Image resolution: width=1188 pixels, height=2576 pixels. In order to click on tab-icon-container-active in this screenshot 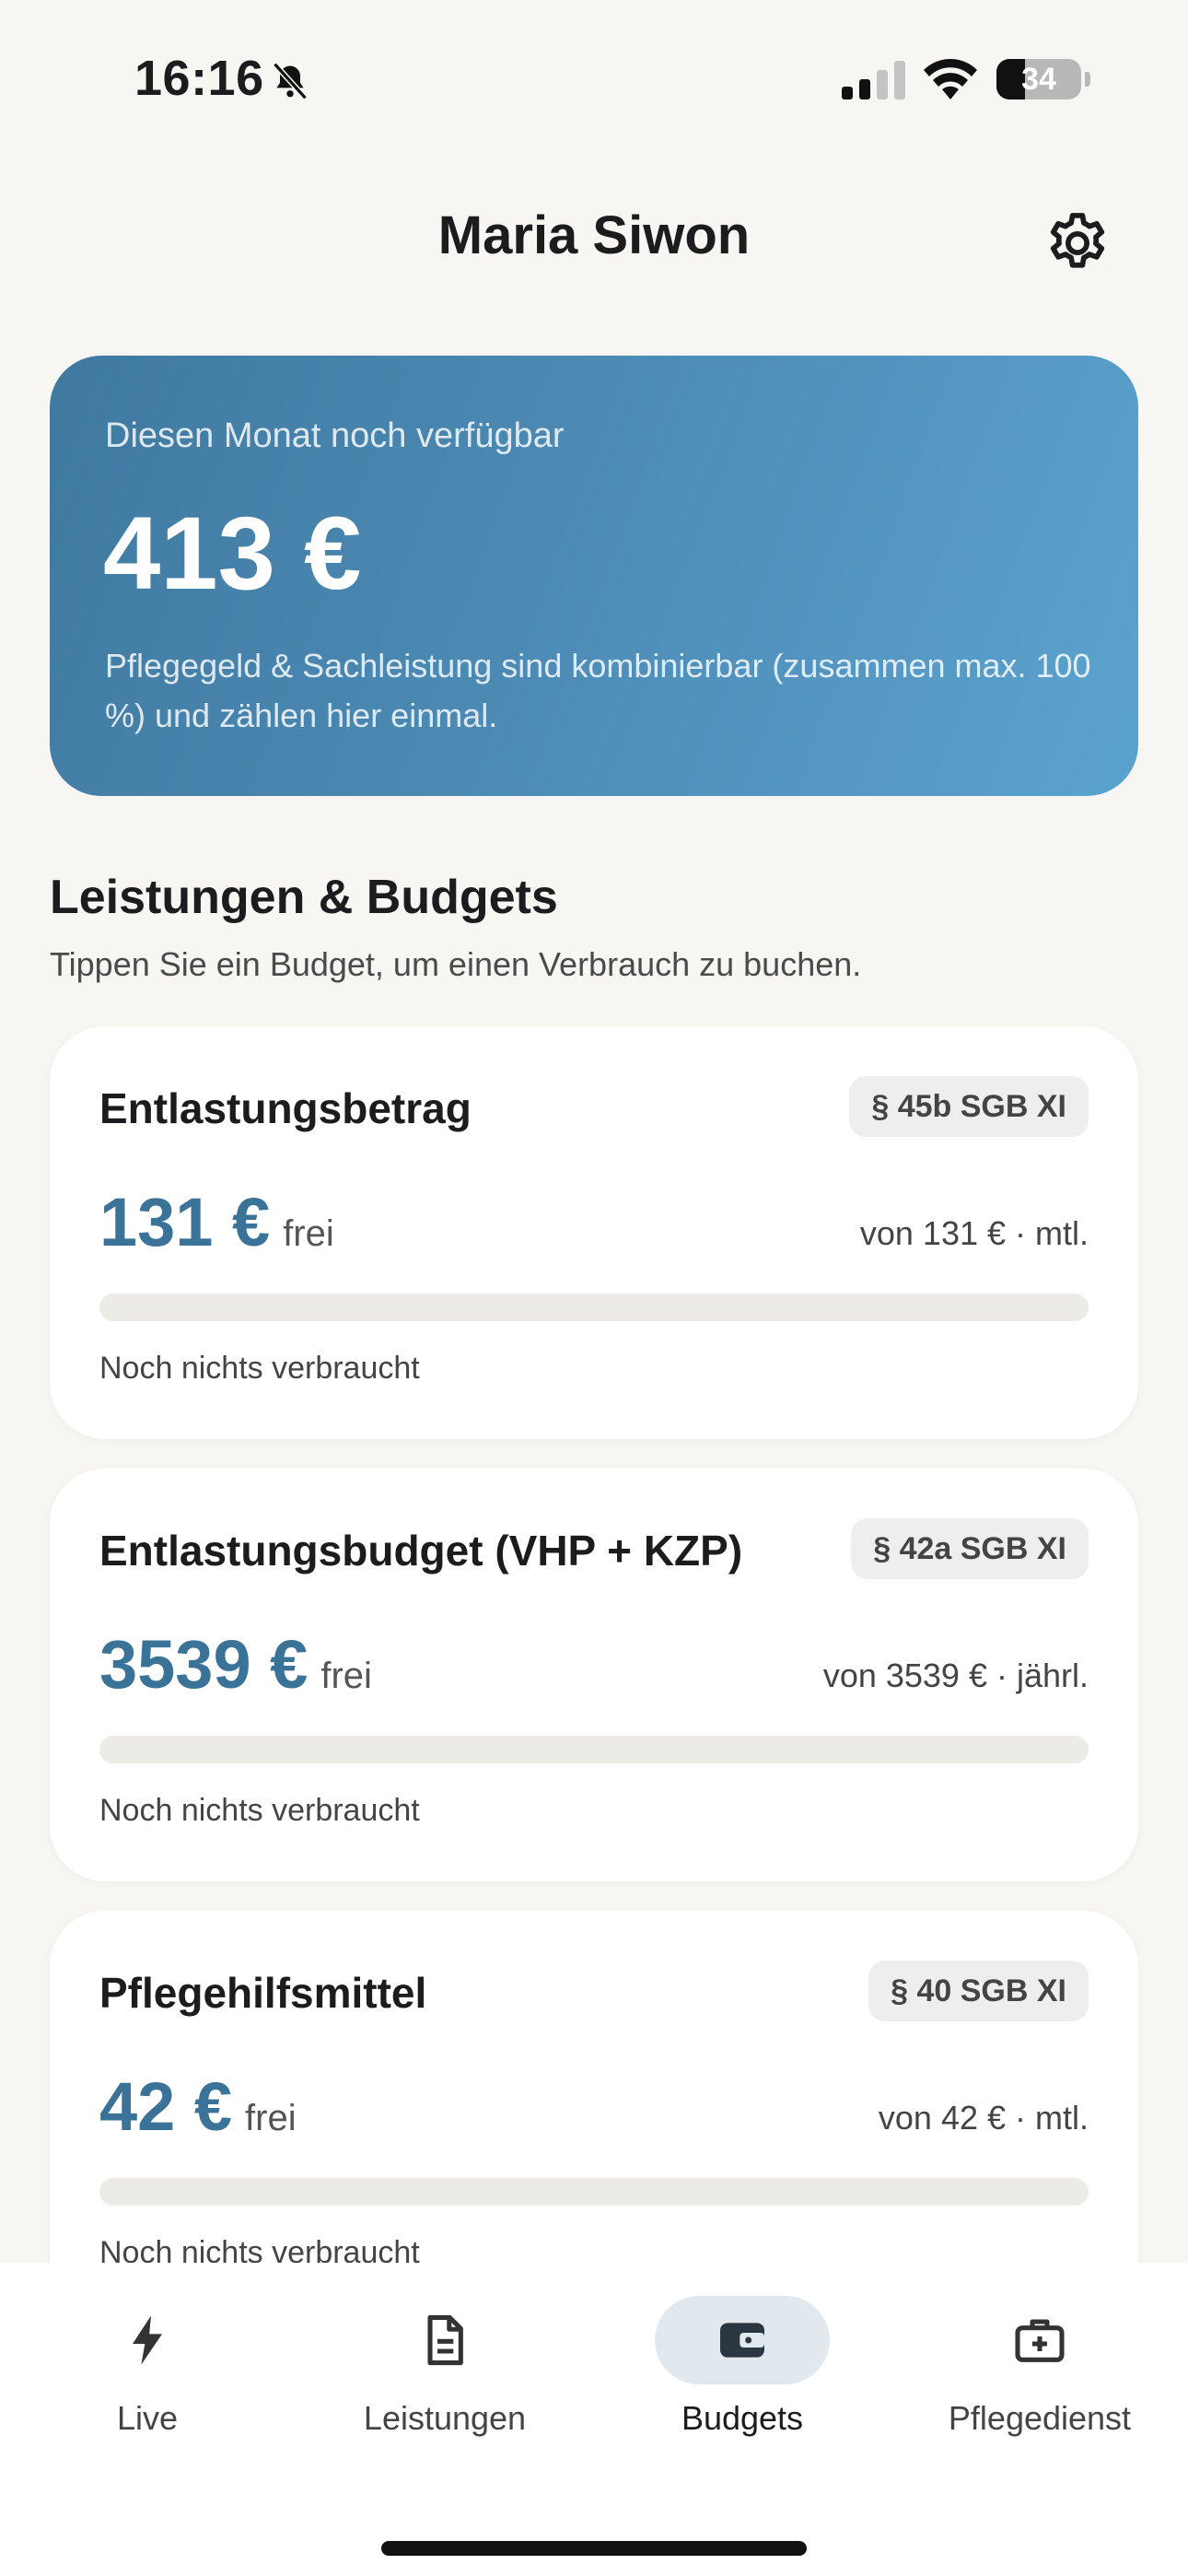, I will do `click(742, 2340)`.